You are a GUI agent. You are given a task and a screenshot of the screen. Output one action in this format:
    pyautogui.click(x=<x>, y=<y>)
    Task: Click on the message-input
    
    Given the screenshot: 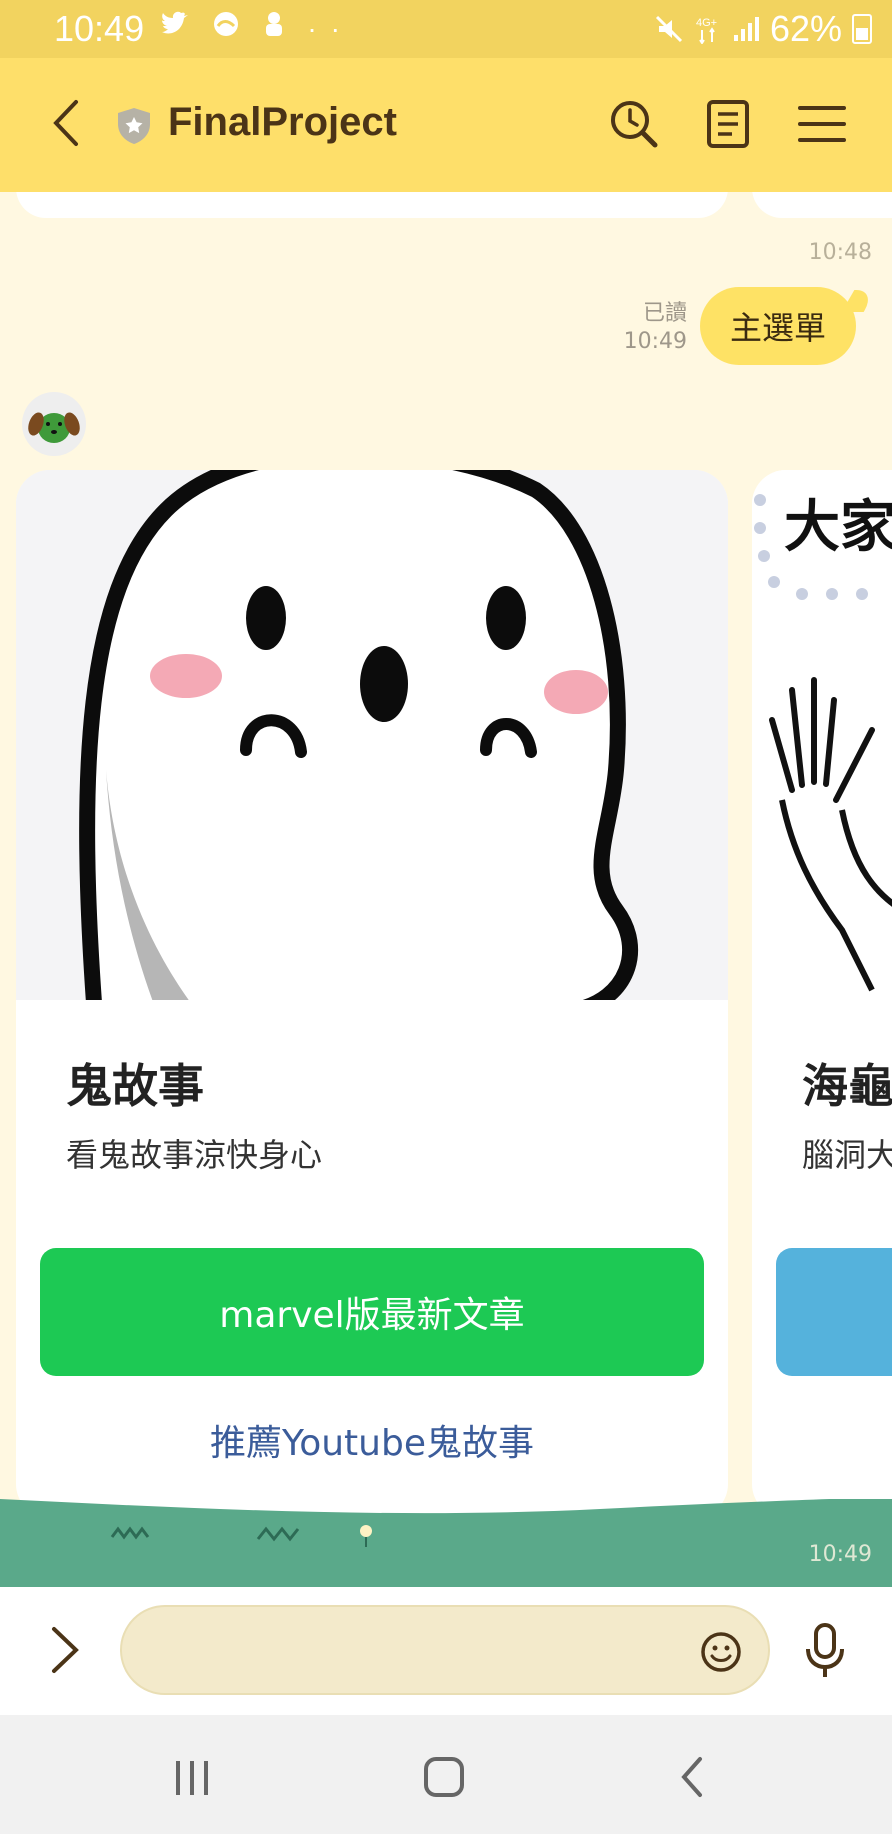 What is the action you would take?
    pyautogui.click(x=445, y=1650)
    